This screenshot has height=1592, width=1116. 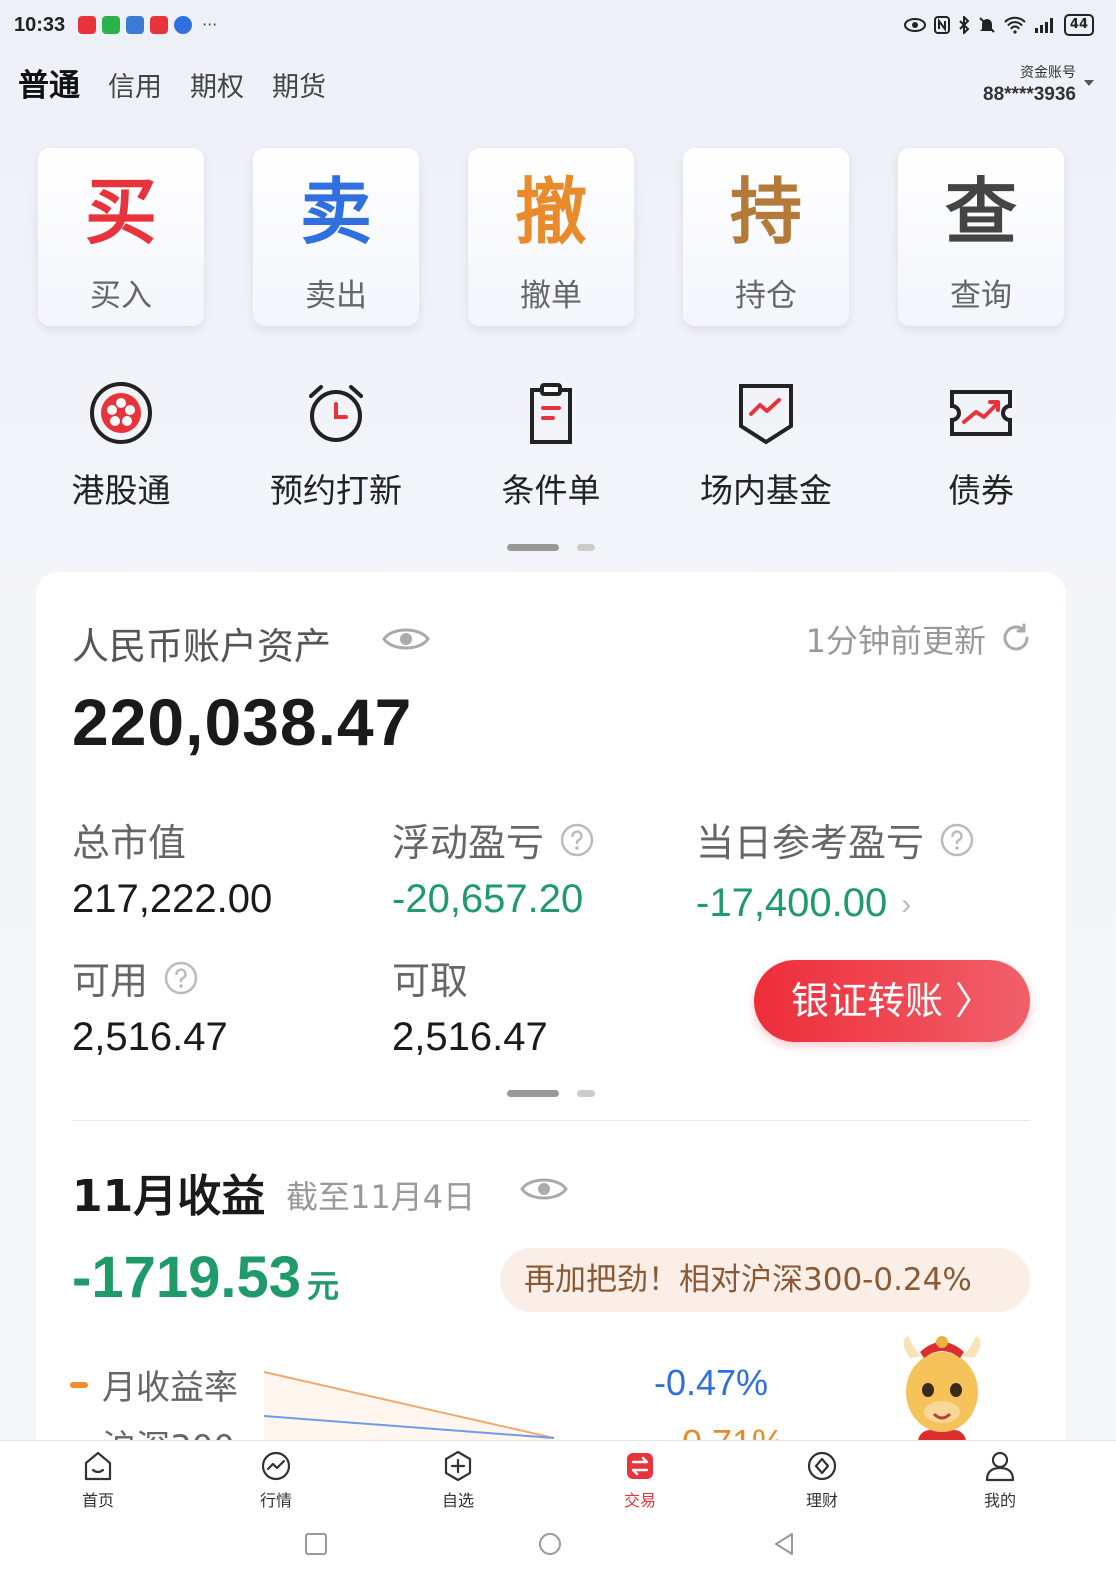 I want to click on mute-icon, so click(x=987, y=25).